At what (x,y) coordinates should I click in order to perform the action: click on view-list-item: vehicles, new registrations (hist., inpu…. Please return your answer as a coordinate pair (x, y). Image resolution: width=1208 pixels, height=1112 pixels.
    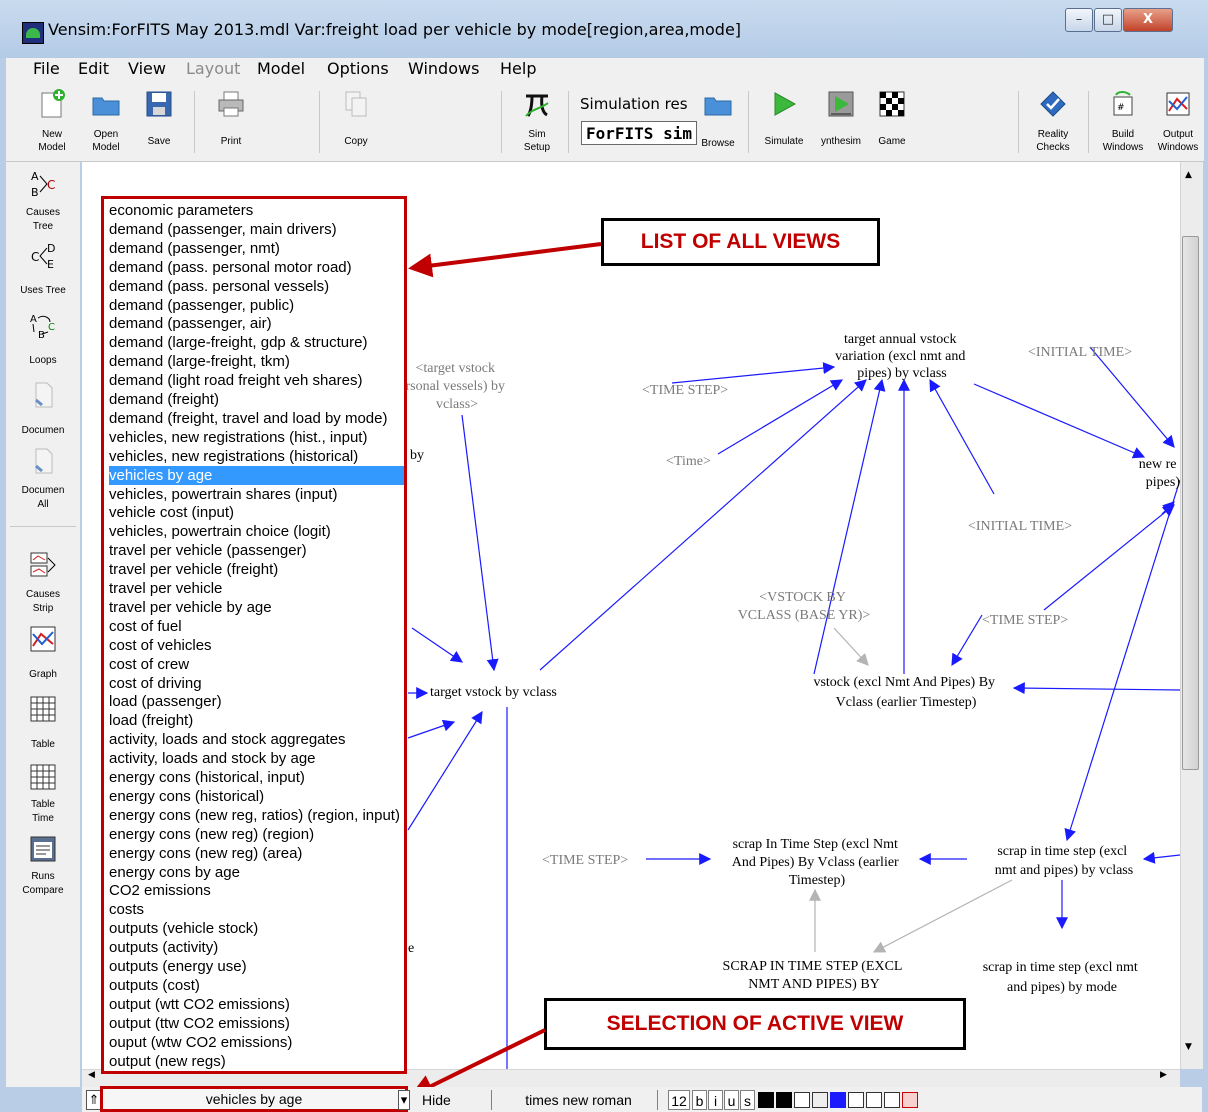
    Looking at the image, I should click on (256, 437).